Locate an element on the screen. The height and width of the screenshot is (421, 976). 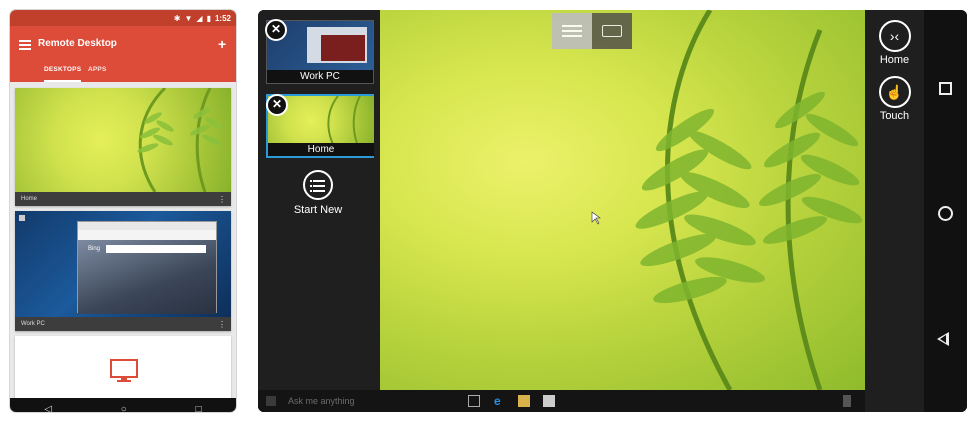
task-view-icon is located at coordinates (474, 401).